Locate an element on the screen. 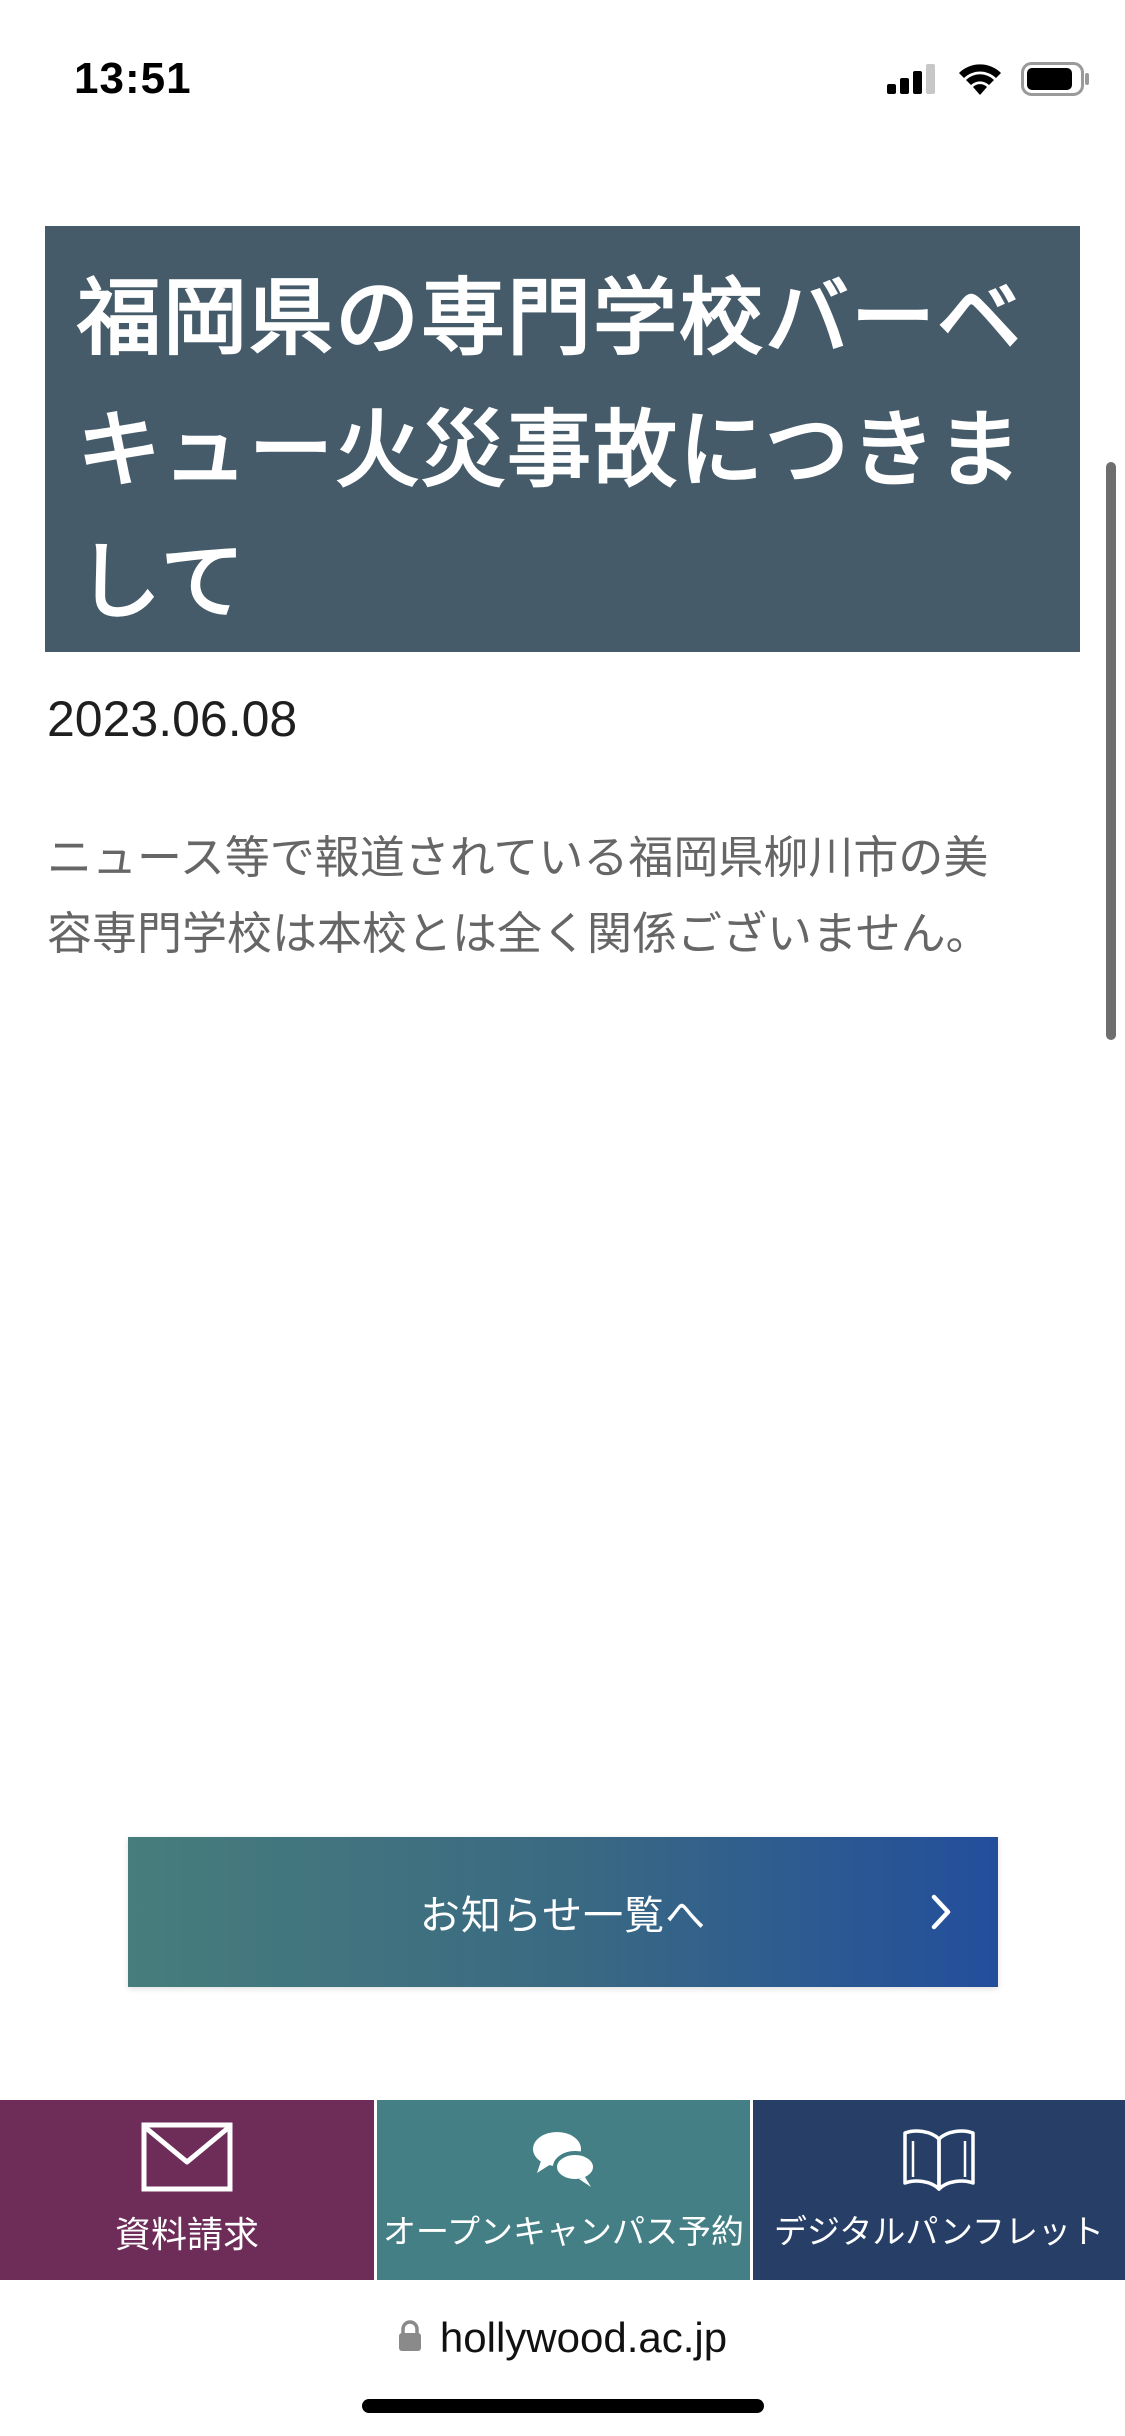 The height and width of the screenshot is (2436, 1125). url-domain: hollywood.ac.jp is located at coordinates (583, 2337).